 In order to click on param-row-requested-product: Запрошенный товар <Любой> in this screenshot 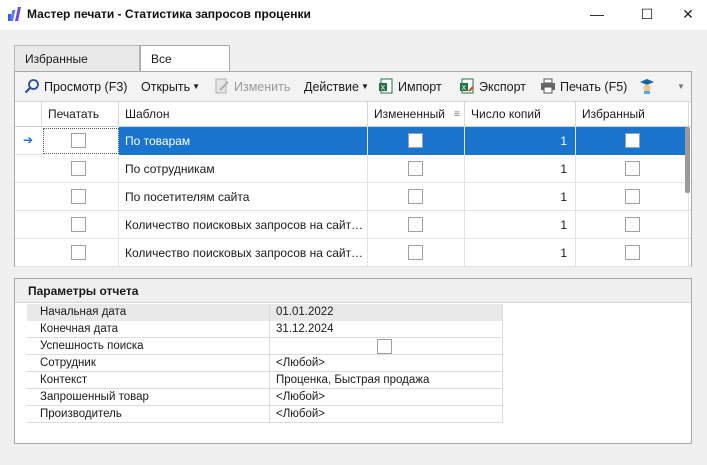, I will do `click(265, 397)`.